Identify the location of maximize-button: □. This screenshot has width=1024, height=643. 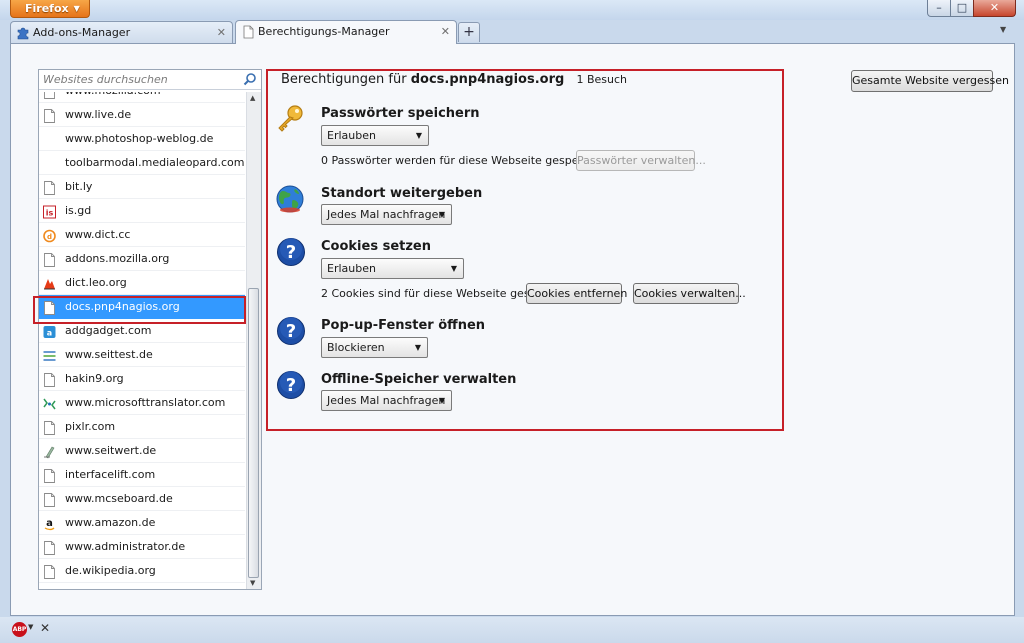
(962, 8).